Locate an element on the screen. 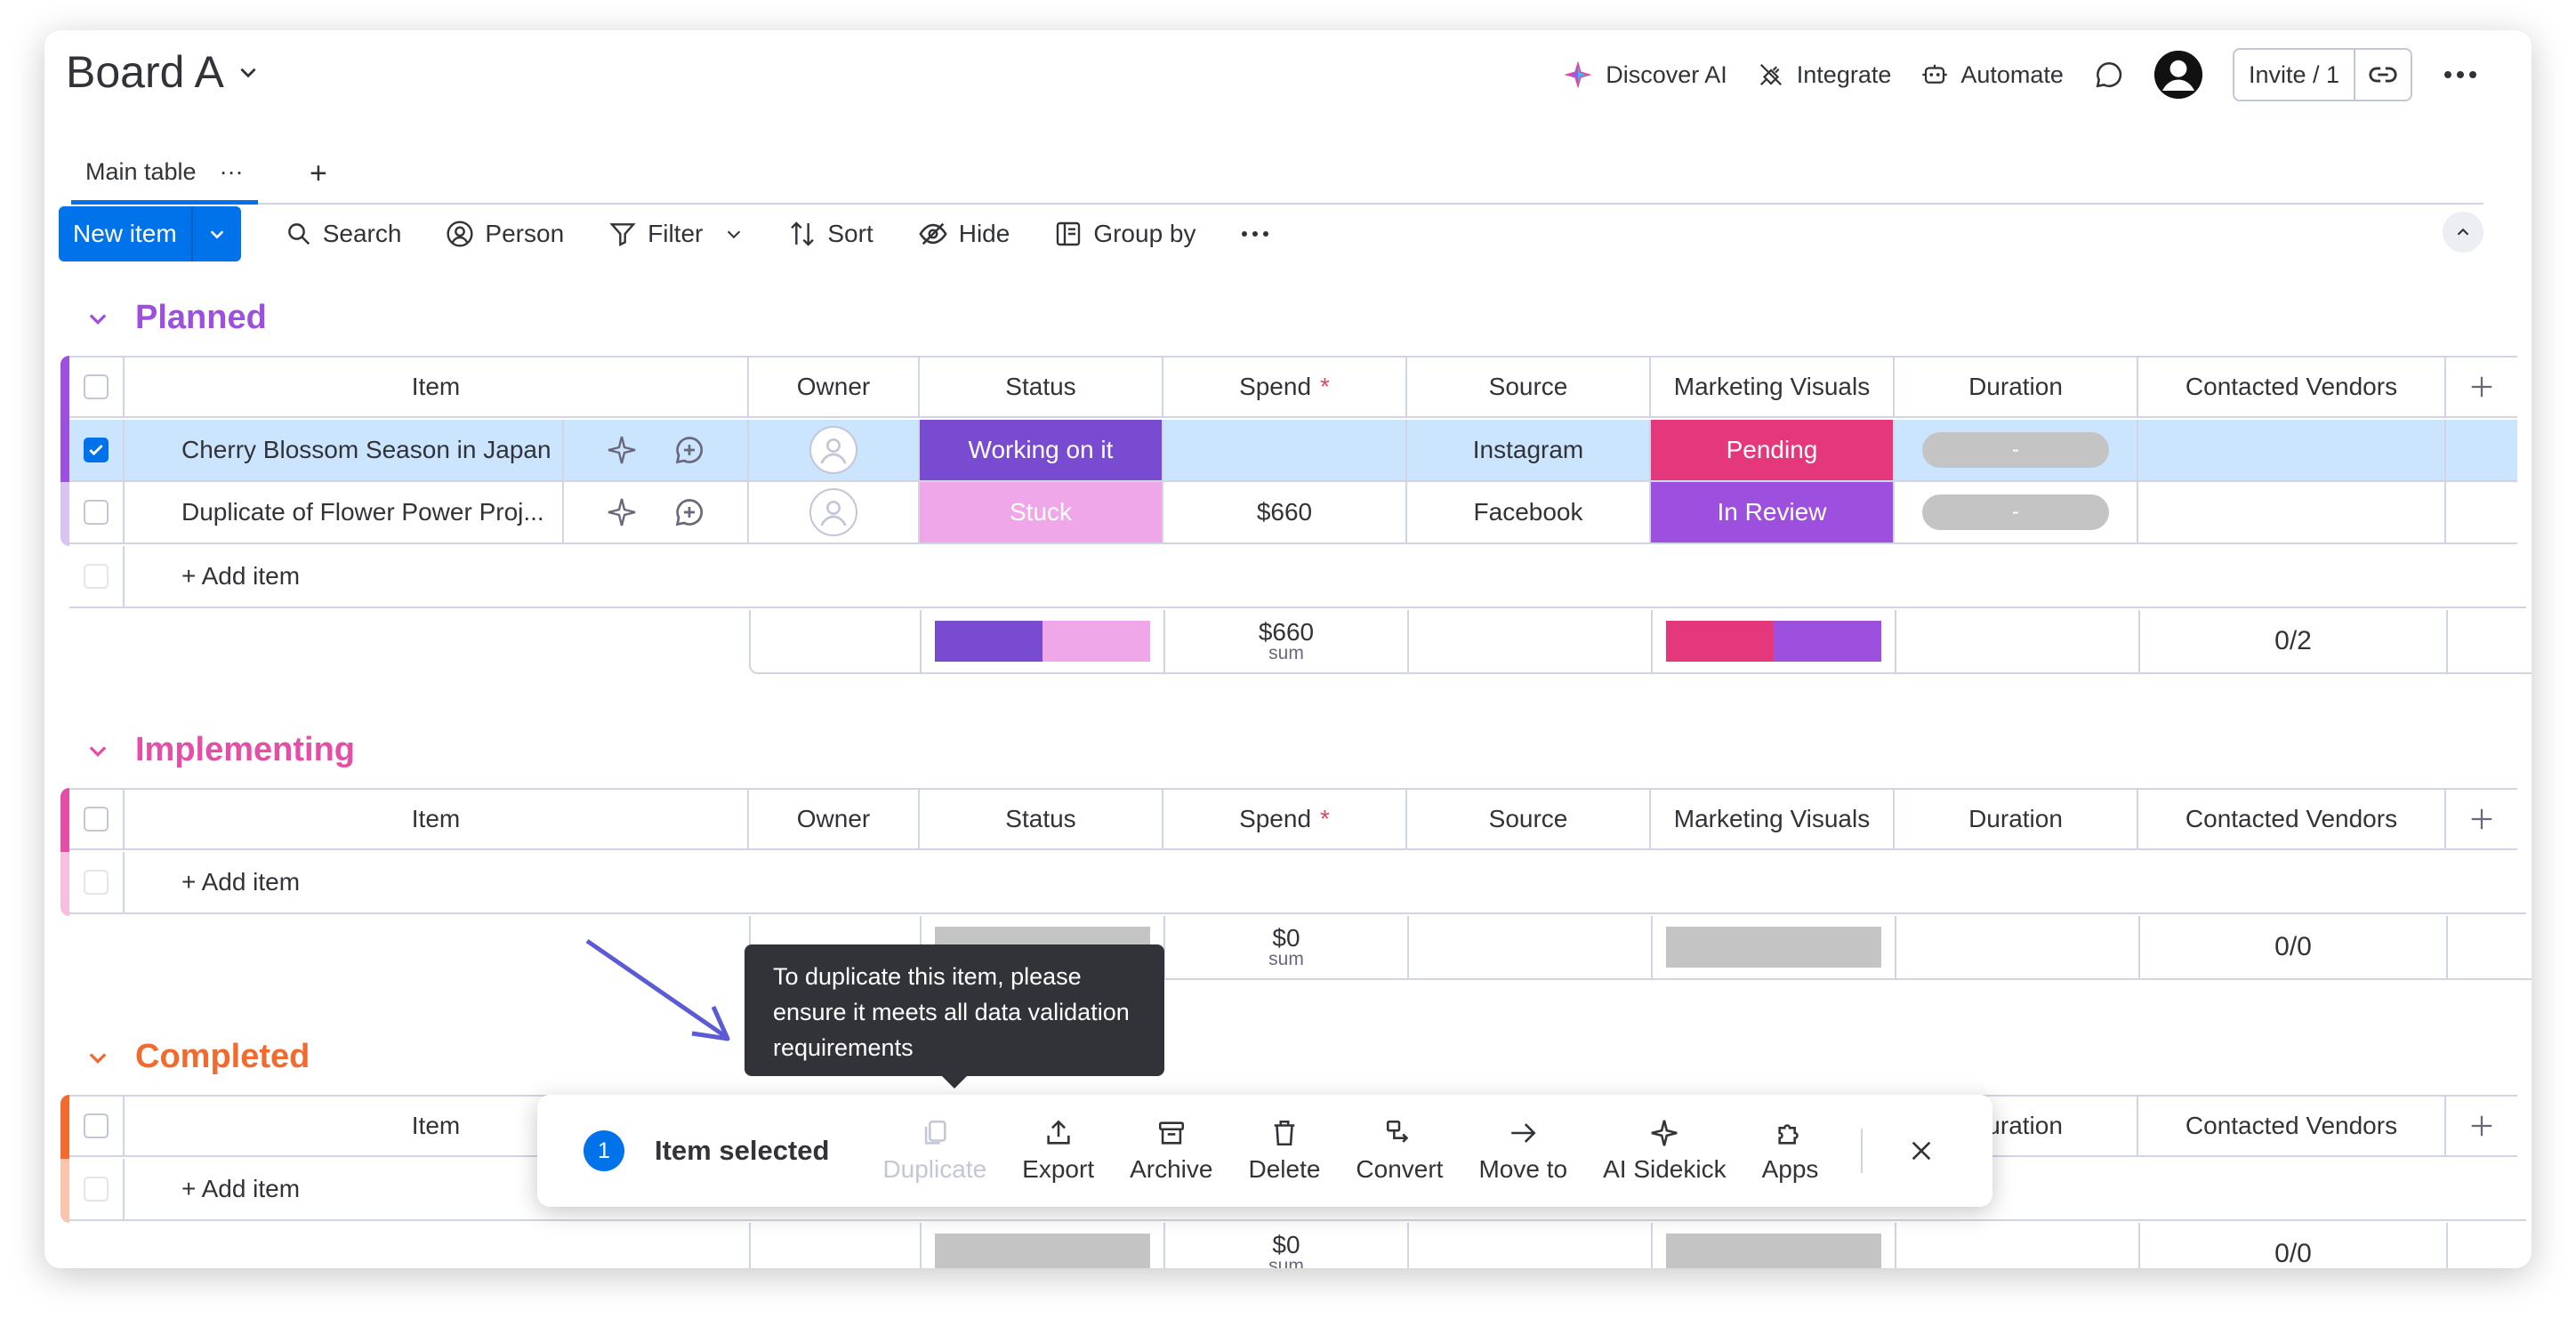 This screenshot has width=2576, height=1326. collapse-header-button is located at coordinates (2463, 233).